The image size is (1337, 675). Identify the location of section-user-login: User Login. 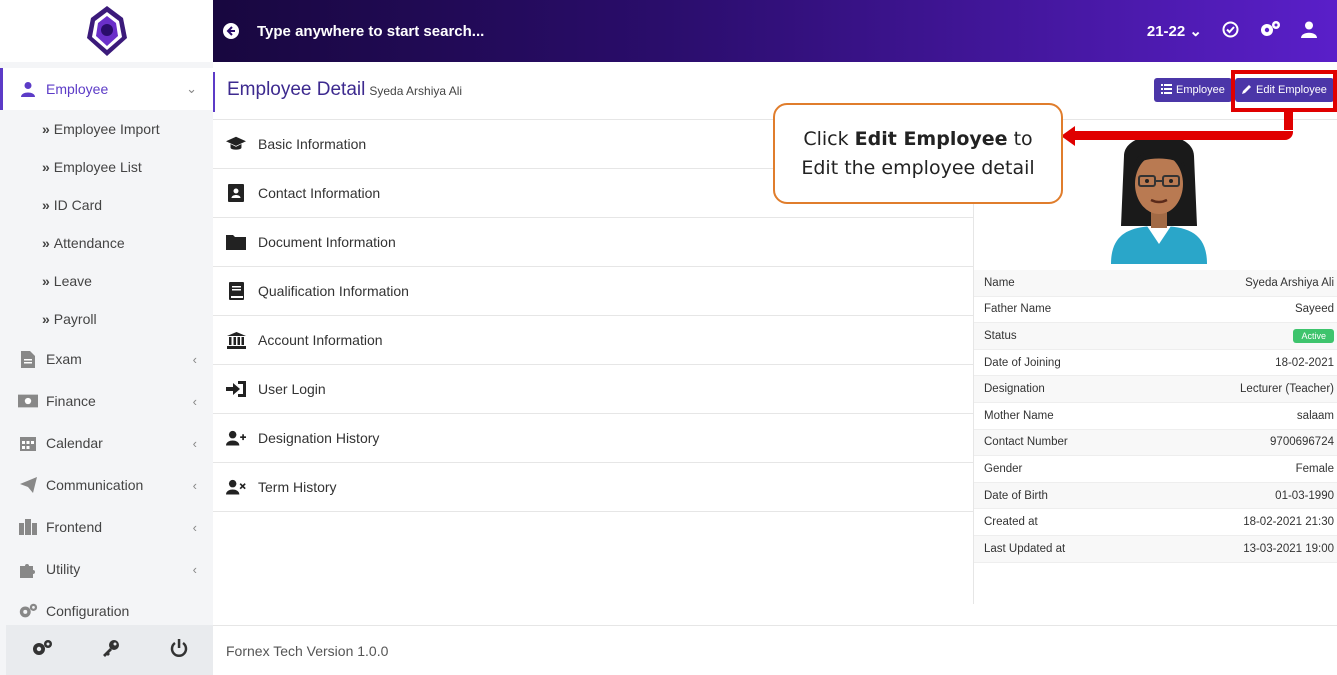
(593, 389).